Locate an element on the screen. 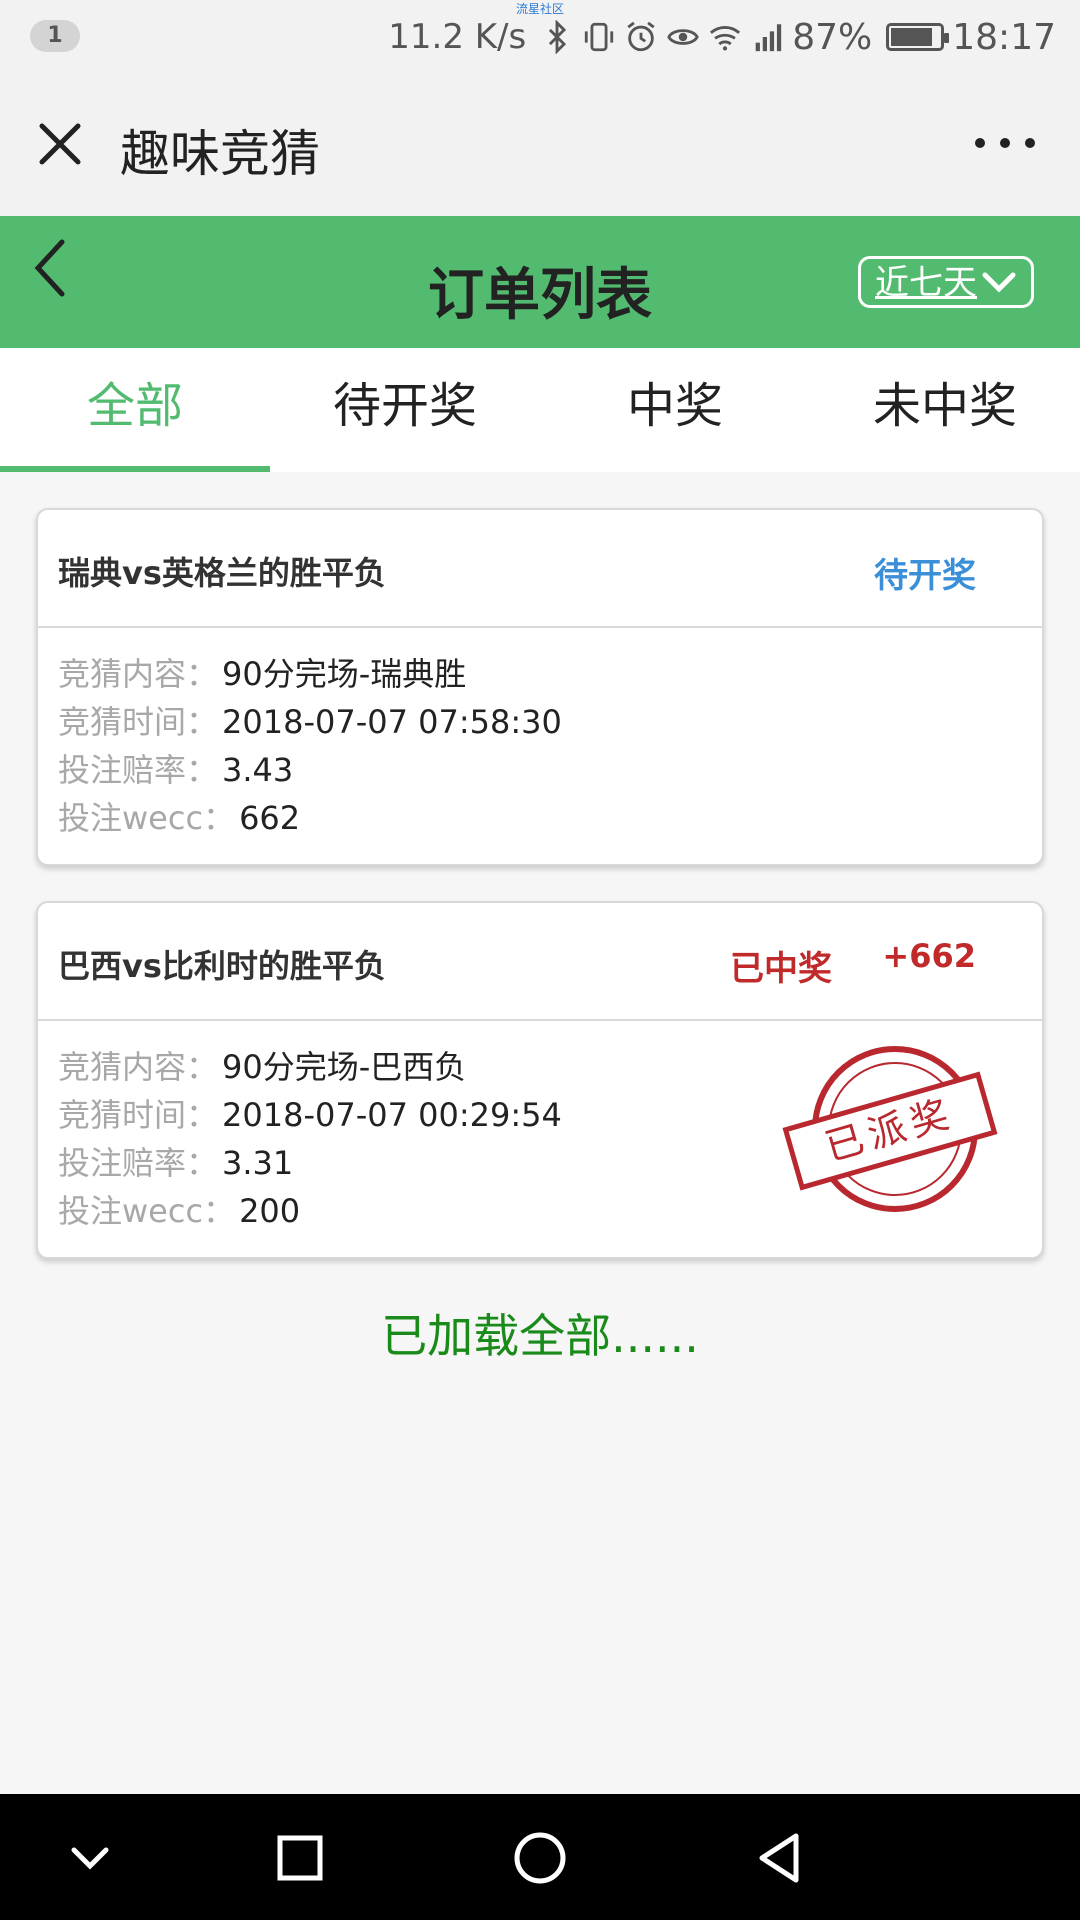 Image resolution: width=1080 pixels, height=1920 pixels. paid-stamp: 已派奖 is located at coordinates (890, 1129).